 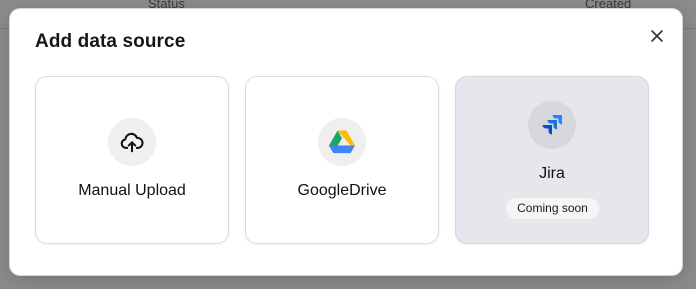 I want to click on close-button, so click(x=657, y=36).